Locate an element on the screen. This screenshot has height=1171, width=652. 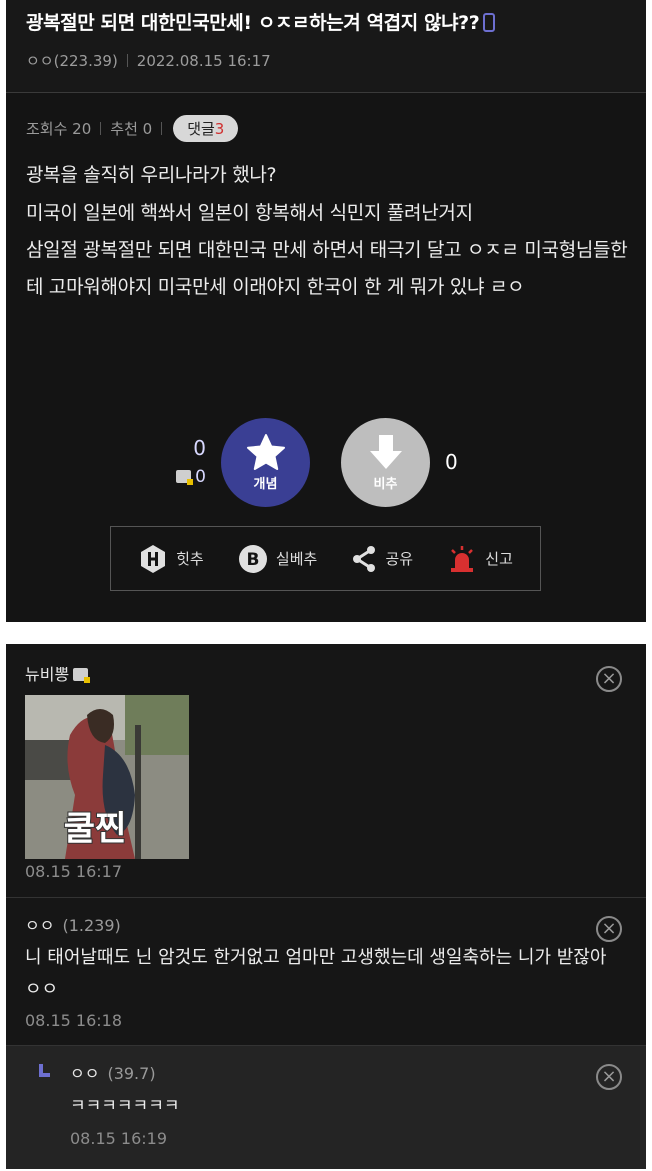
comment-date: 08.15 16:18 is located at coordinates (73, 1020).